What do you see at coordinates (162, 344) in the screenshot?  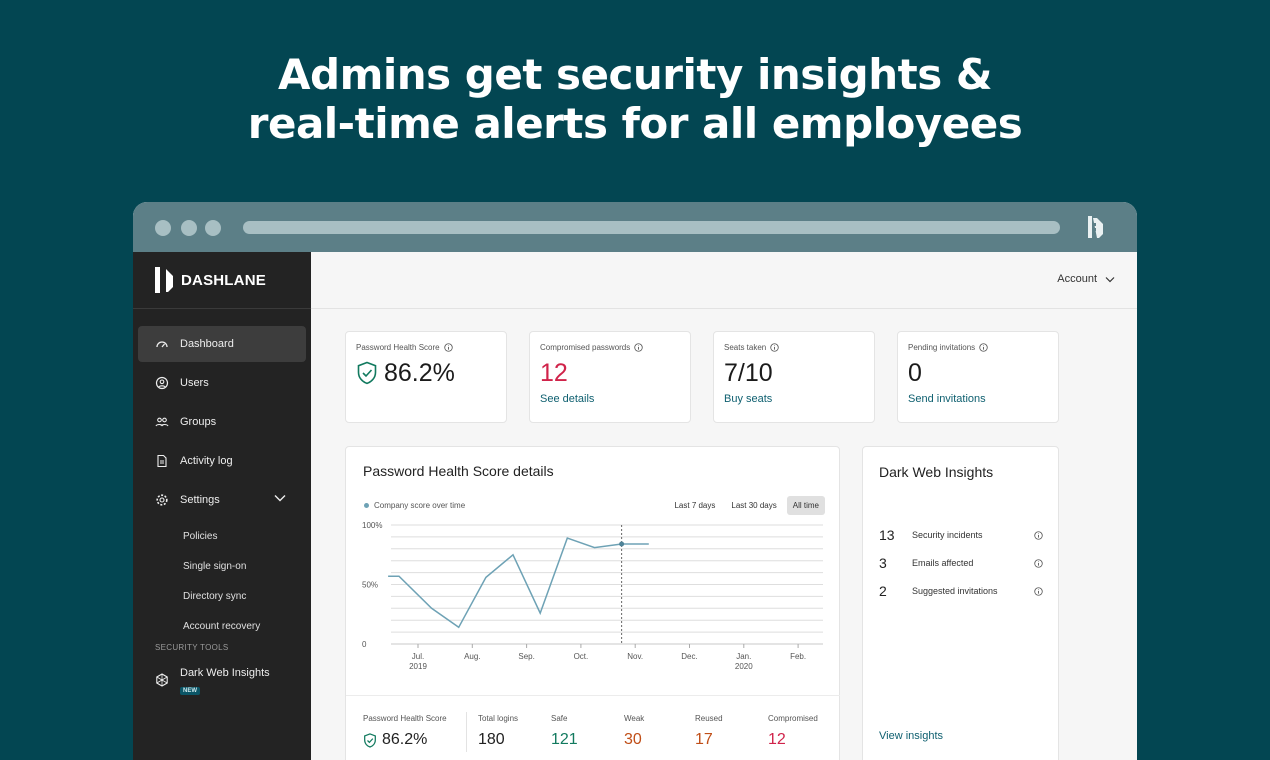 I see `gauge-icon` at bounding box center [162, 344].